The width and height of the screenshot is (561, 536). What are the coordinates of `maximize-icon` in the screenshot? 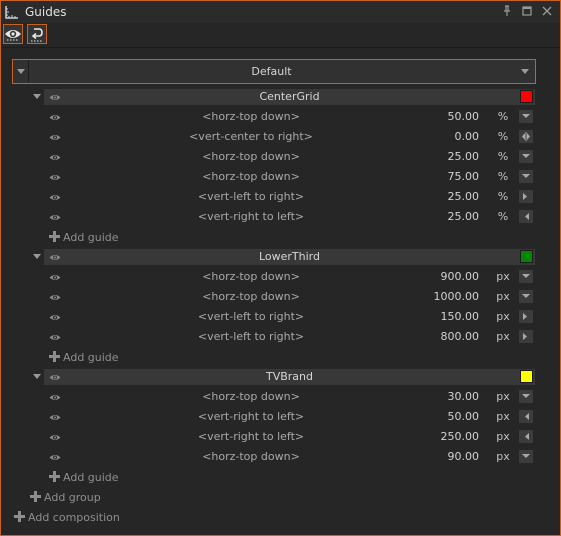 It's located at (527, 11).